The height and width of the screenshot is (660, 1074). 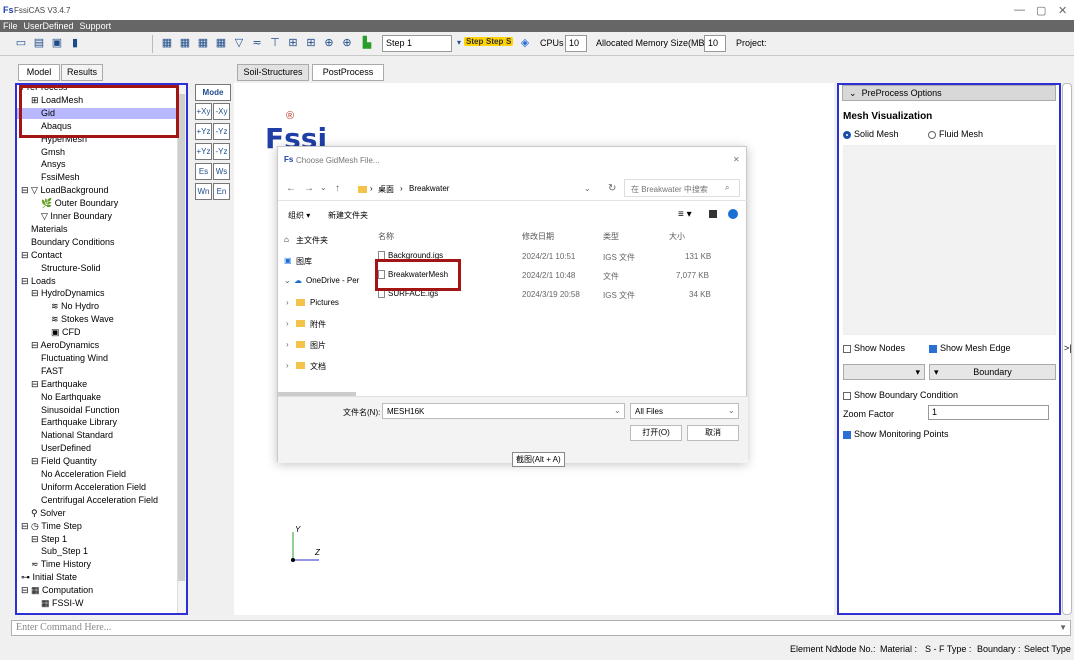 What do you see at coordinates (97, 540) in the screenshot?
I see `tree-item: ⊟ Step 1` at bounding box center [97, 540].